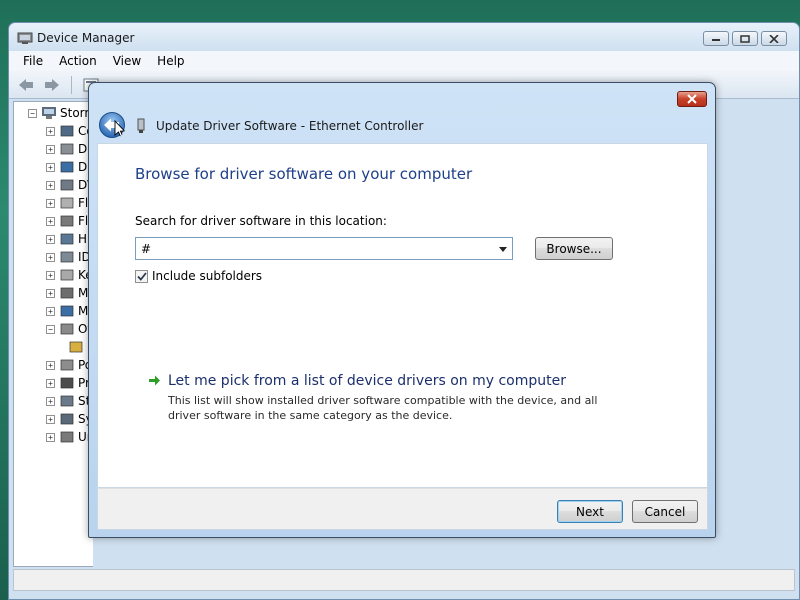 This screenshot has height=600, width=800. I want to click on tree-item: + Sy, so click(69, 419).